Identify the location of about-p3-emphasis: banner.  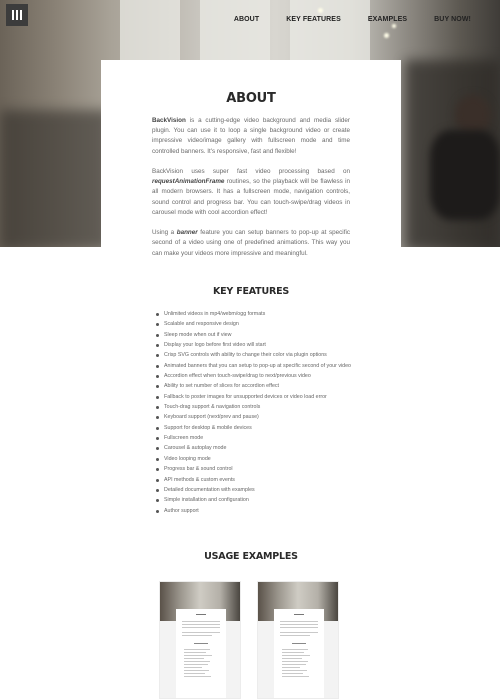
(187, 233).